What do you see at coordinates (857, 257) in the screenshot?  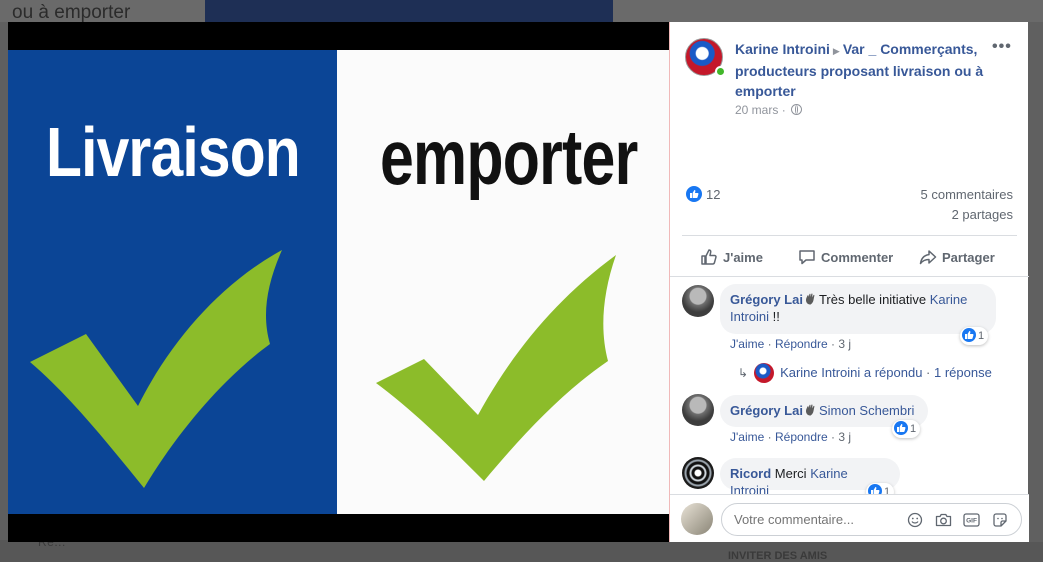 I see `comment-button-label: Commenter` at bounding box center [857, 257].